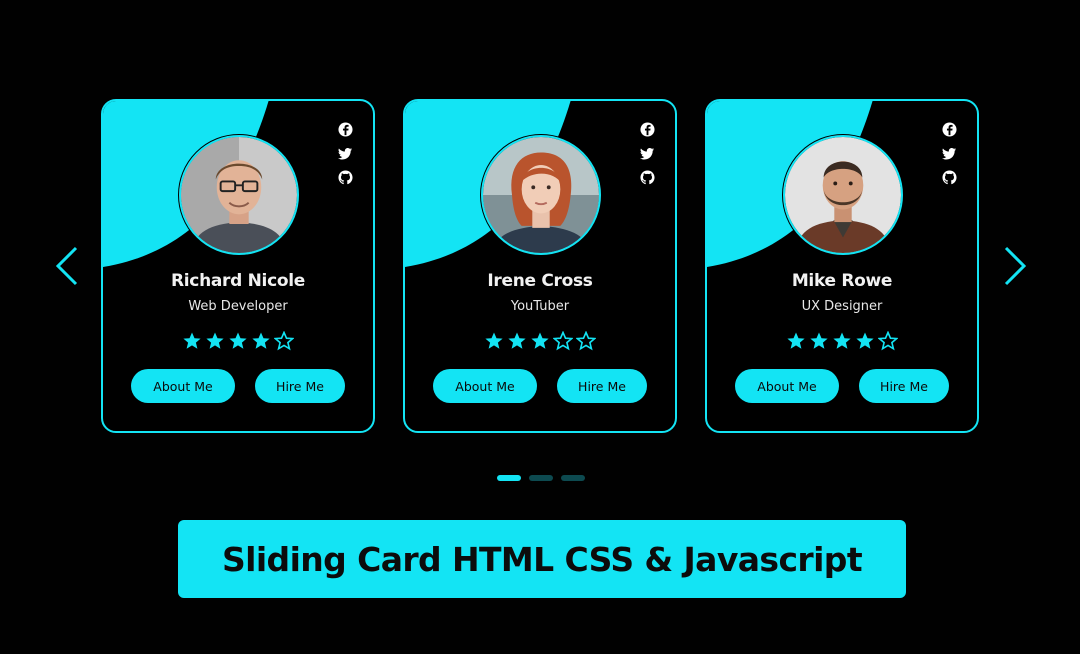  What do you see at coordinates (540, 281) in the screenshot?
I see `card-name: Irene Cross` at bounding box center [540, 281].